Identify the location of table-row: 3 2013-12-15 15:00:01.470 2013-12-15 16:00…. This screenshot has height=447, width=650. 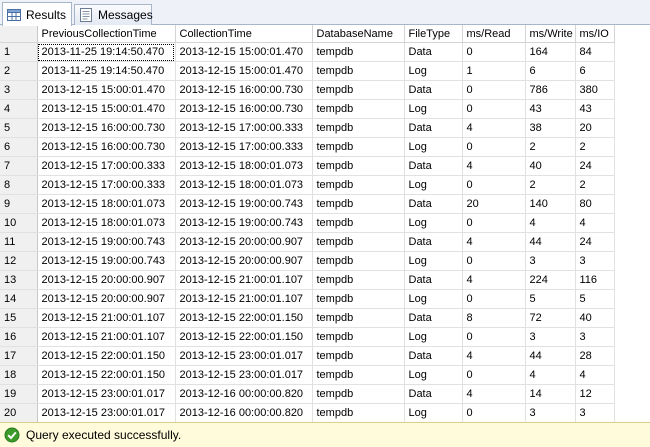
(307, 90).